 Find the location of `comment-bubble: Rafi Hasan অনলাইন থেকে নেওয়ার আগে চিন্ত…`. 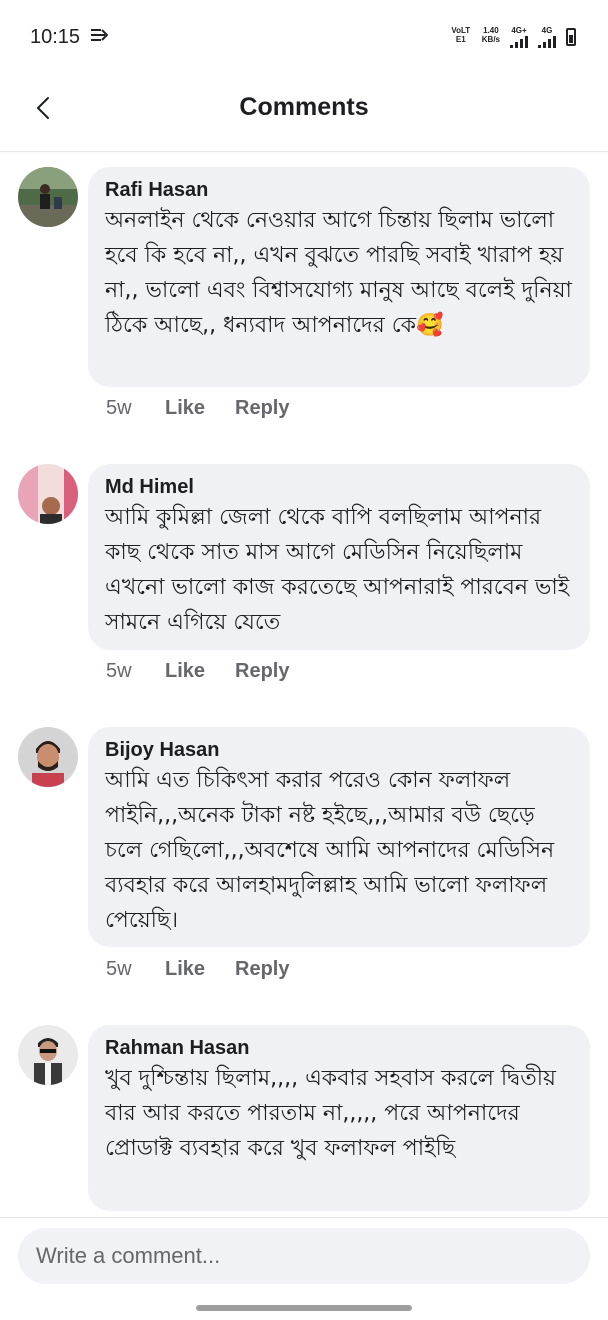

comment-bubble: Rafi Hasan অনলাইন থেকে নেওয়ার আগে চিন্ত… is located at coordinates (339, 277).